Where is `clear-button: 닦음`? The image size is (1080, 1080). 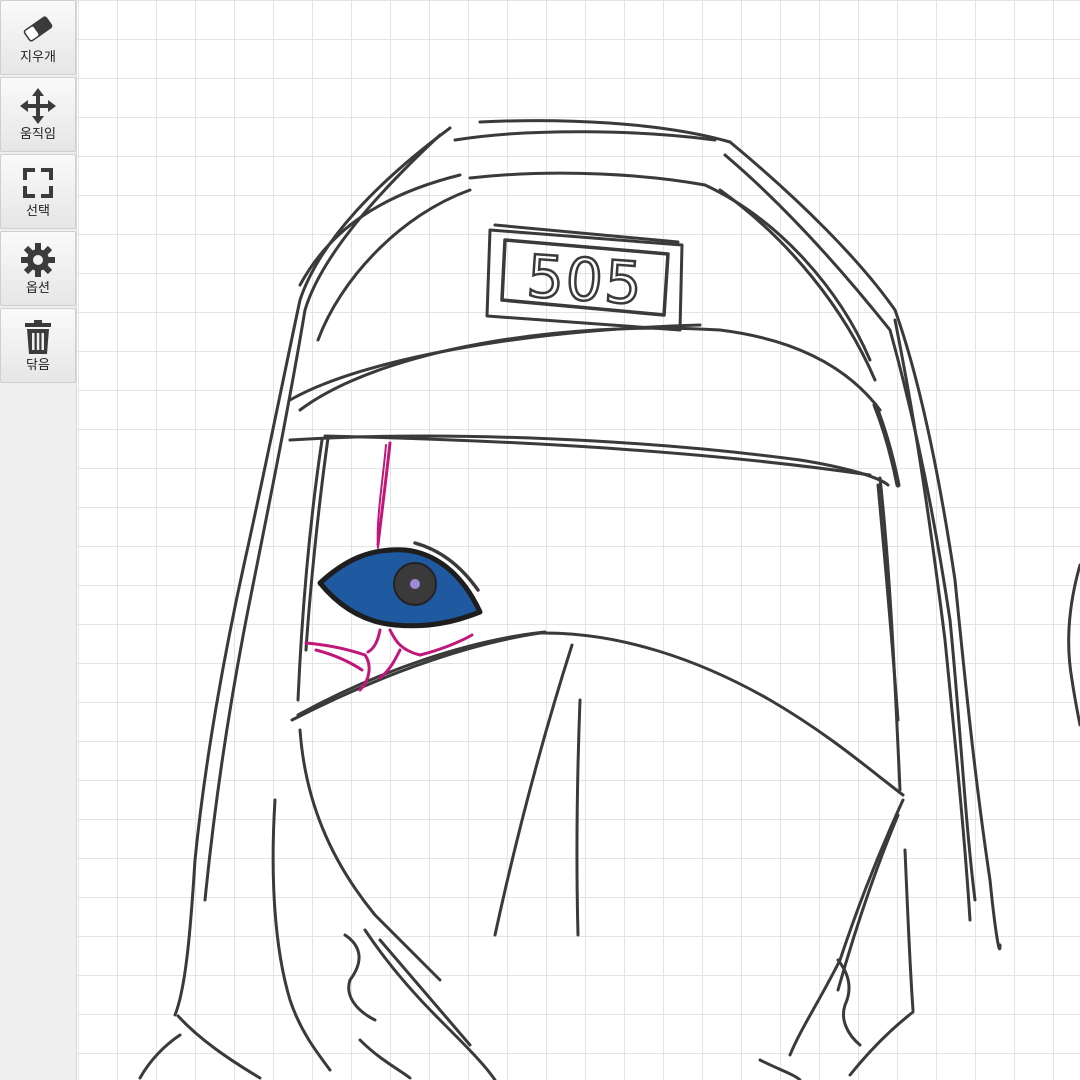 clear-button: 닦음 is located at coordinates (38, 345).